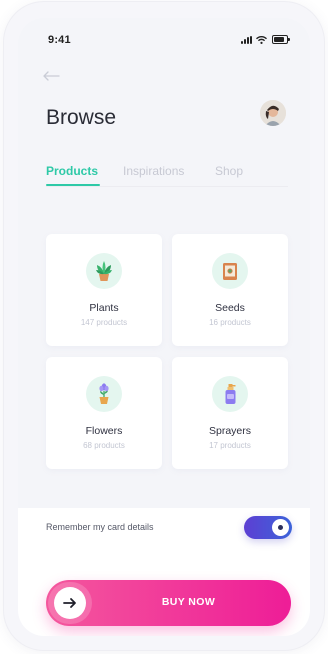 Image resolution: width=328 pixels, height=654 pixels. Describe the element at coordinates (73, 185) in the screenshot. I see `active-tab-indicator` at that location.